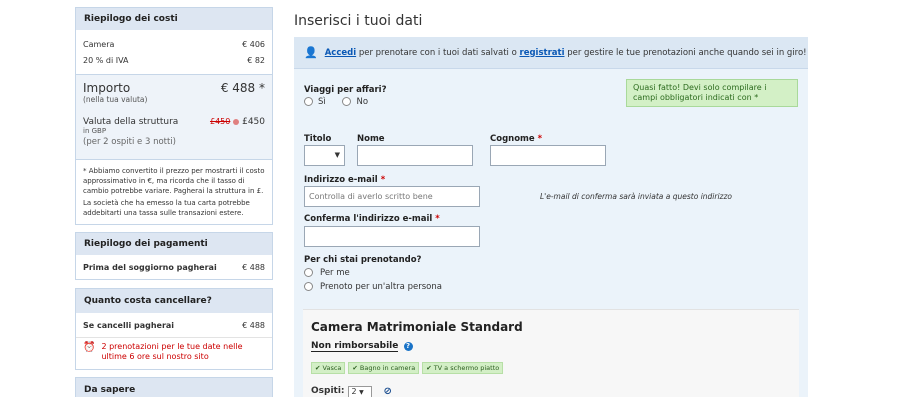 Image resolution: width=900 pixels, height=397 pixels. What do you see at coordinates (220, 121) in the screenshot?
I see `valuta-old-price: £450` at bounding box center [220, 121].